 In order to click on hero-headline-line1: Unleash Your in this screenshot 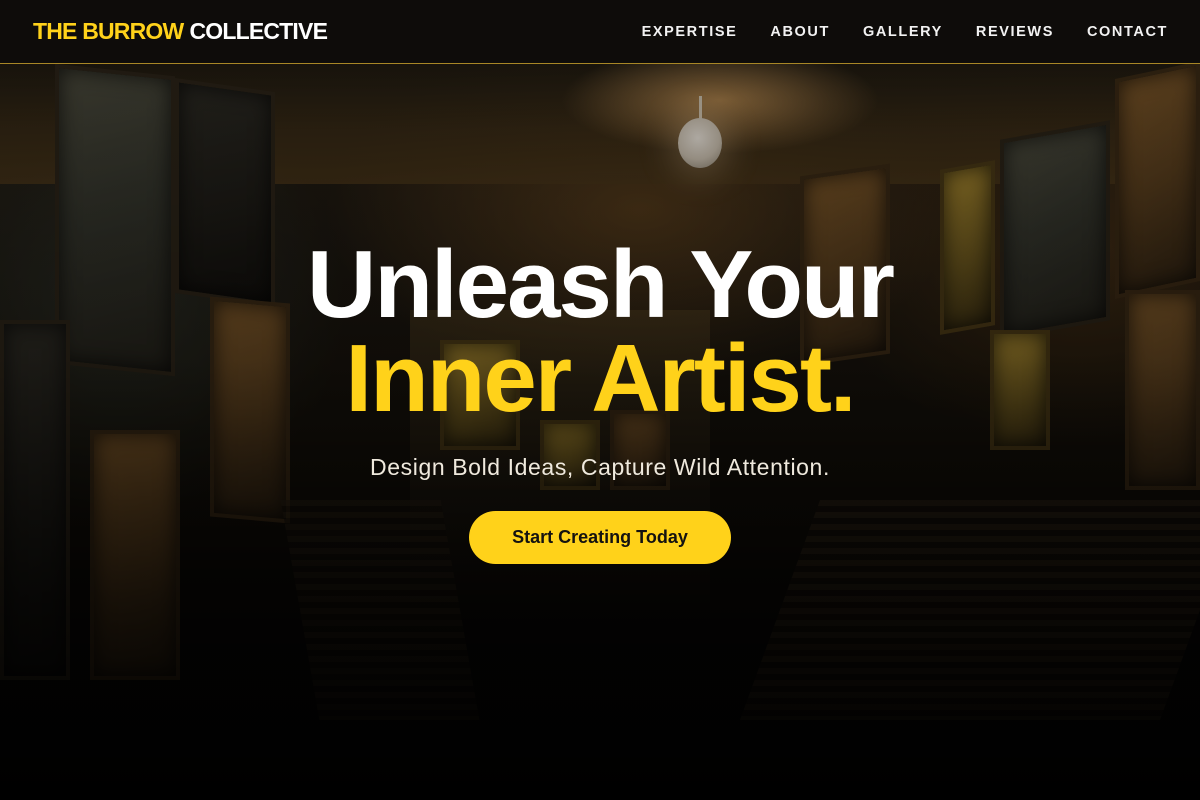, I will do `click(601, 284)`.